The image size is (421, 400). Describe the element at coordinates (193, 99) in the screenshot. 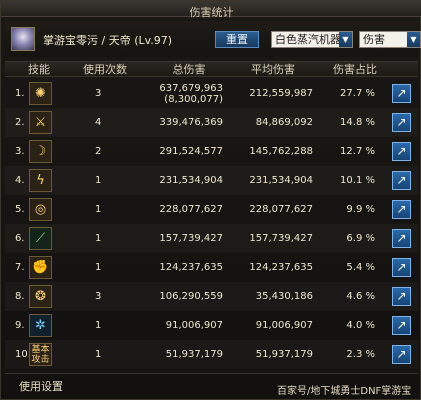

I see `row-total-sub: (8,300,077)` at that location.